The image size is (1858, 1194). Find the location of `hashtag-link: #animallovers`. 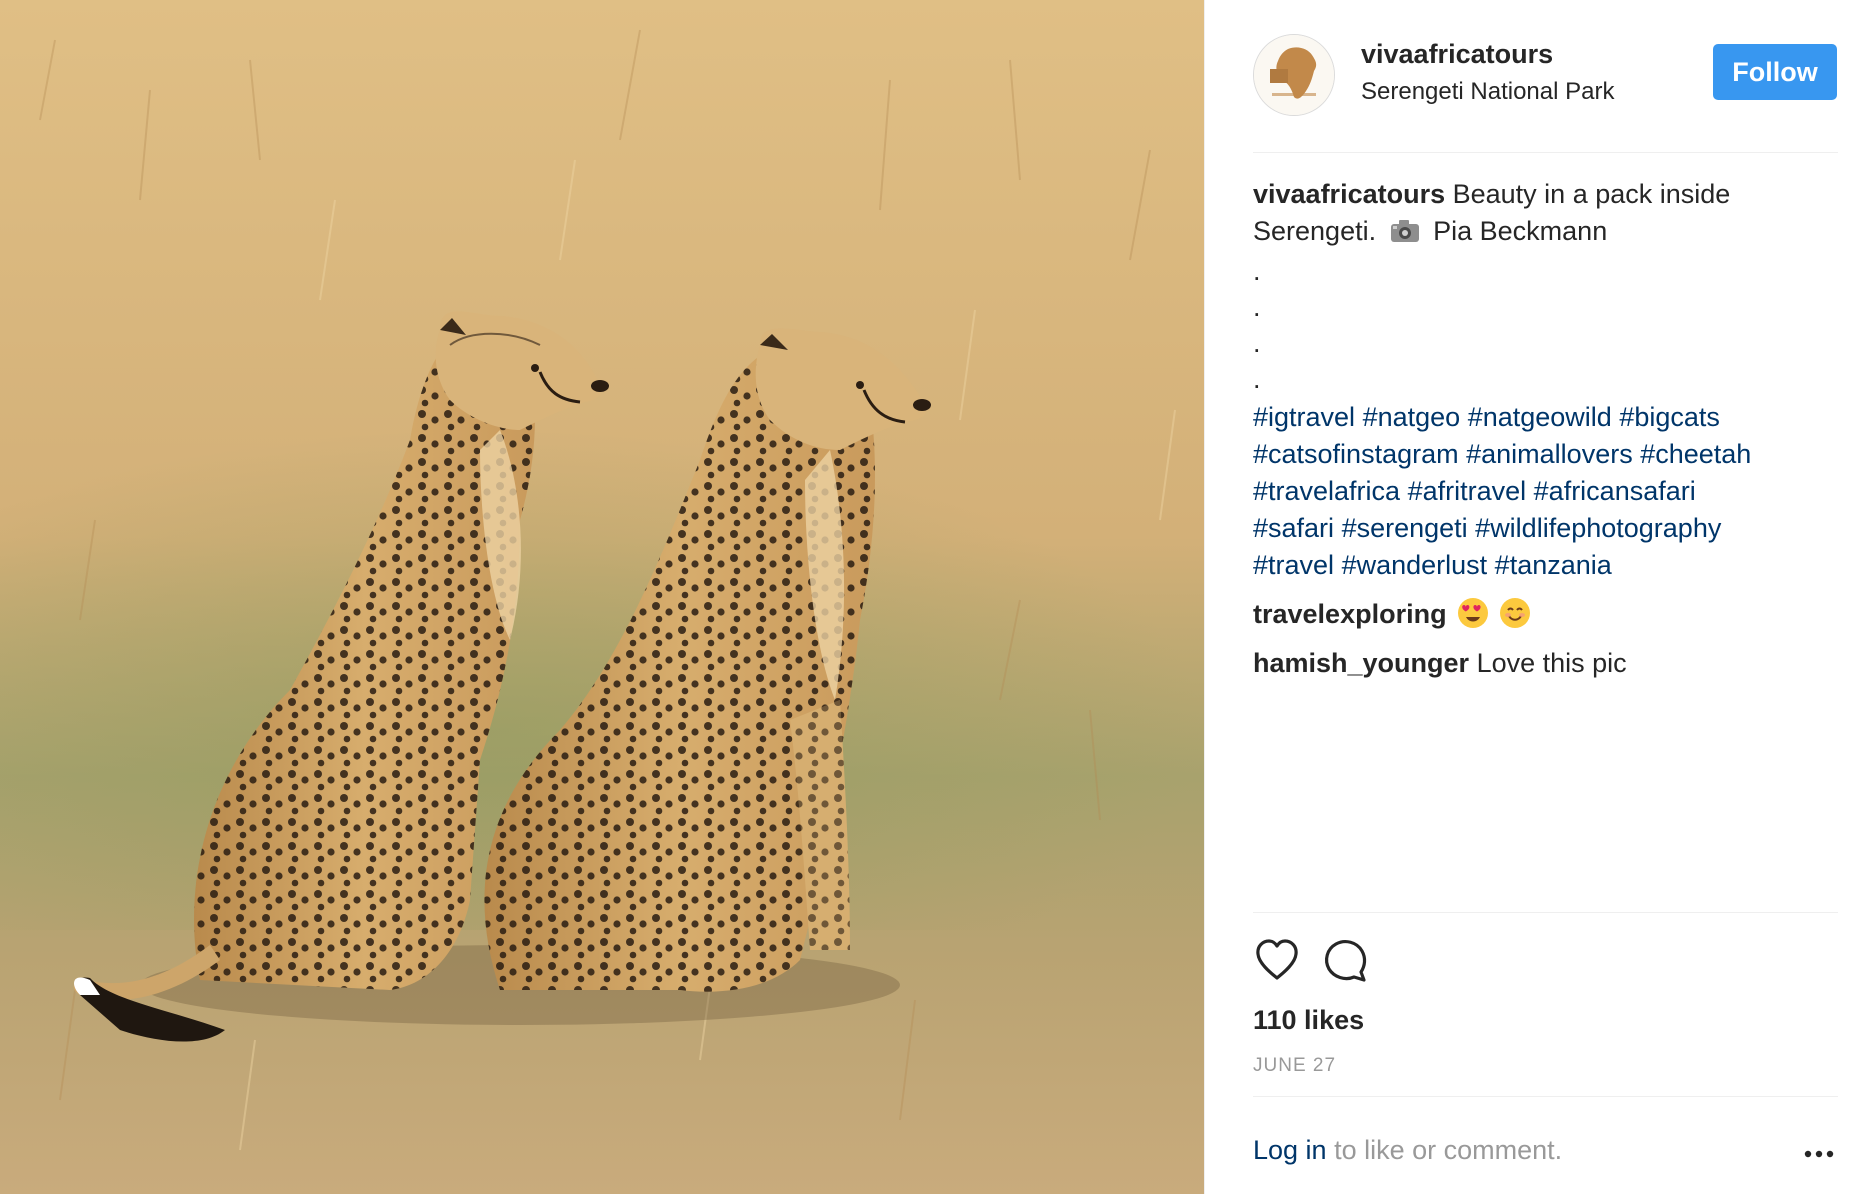

hashtag-link: #animallovers is located at coordinates (1549, 454).